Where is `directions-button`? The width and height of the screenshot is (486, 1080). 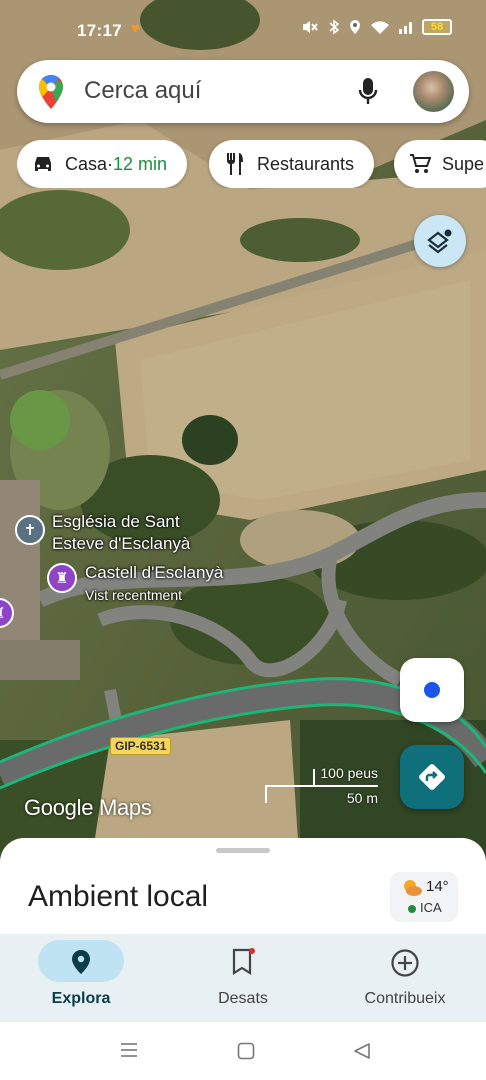
directions-button is located at coordinates (432, 777).